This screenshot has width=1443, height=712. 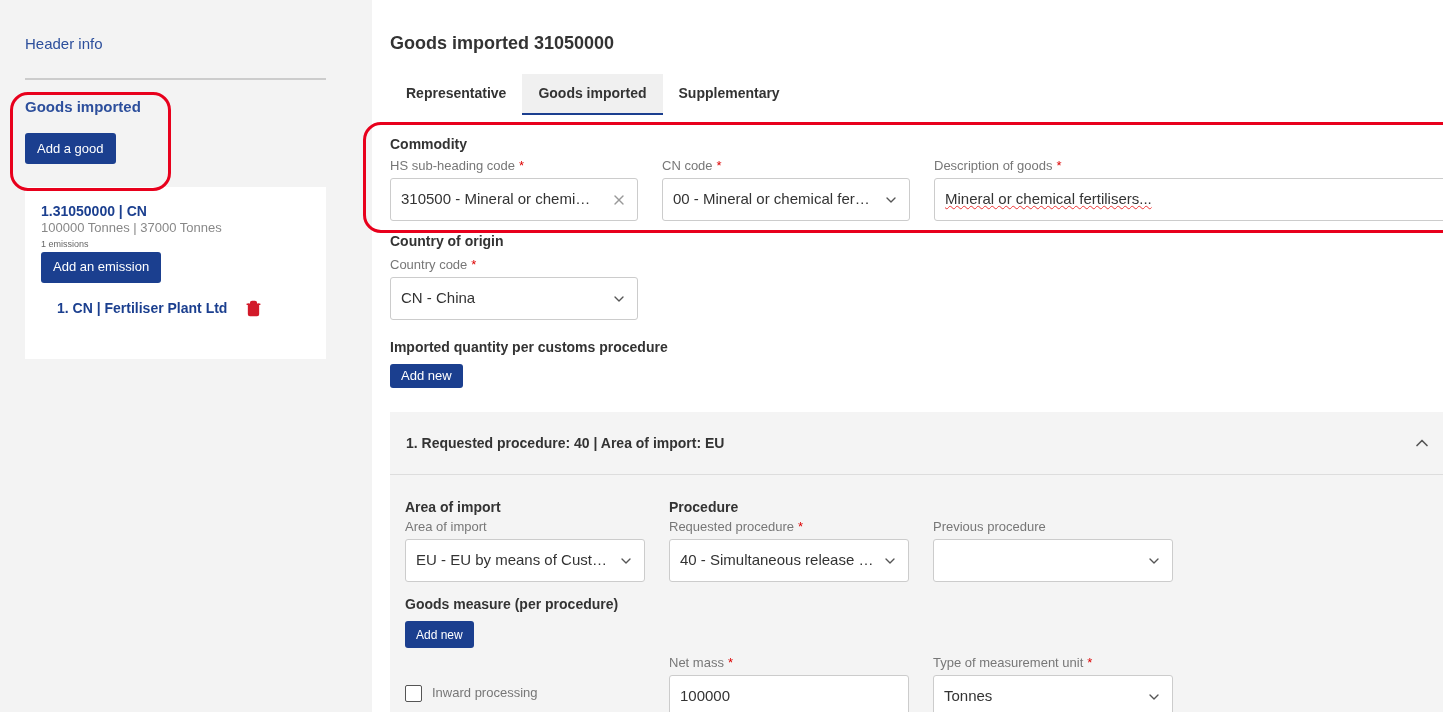 What do you see at coordinates (132, 228) in the screenshot?
I see `goods-quantities: 100000 Tonnes | 37000 Tonnes` at bounding box center [132, 228].